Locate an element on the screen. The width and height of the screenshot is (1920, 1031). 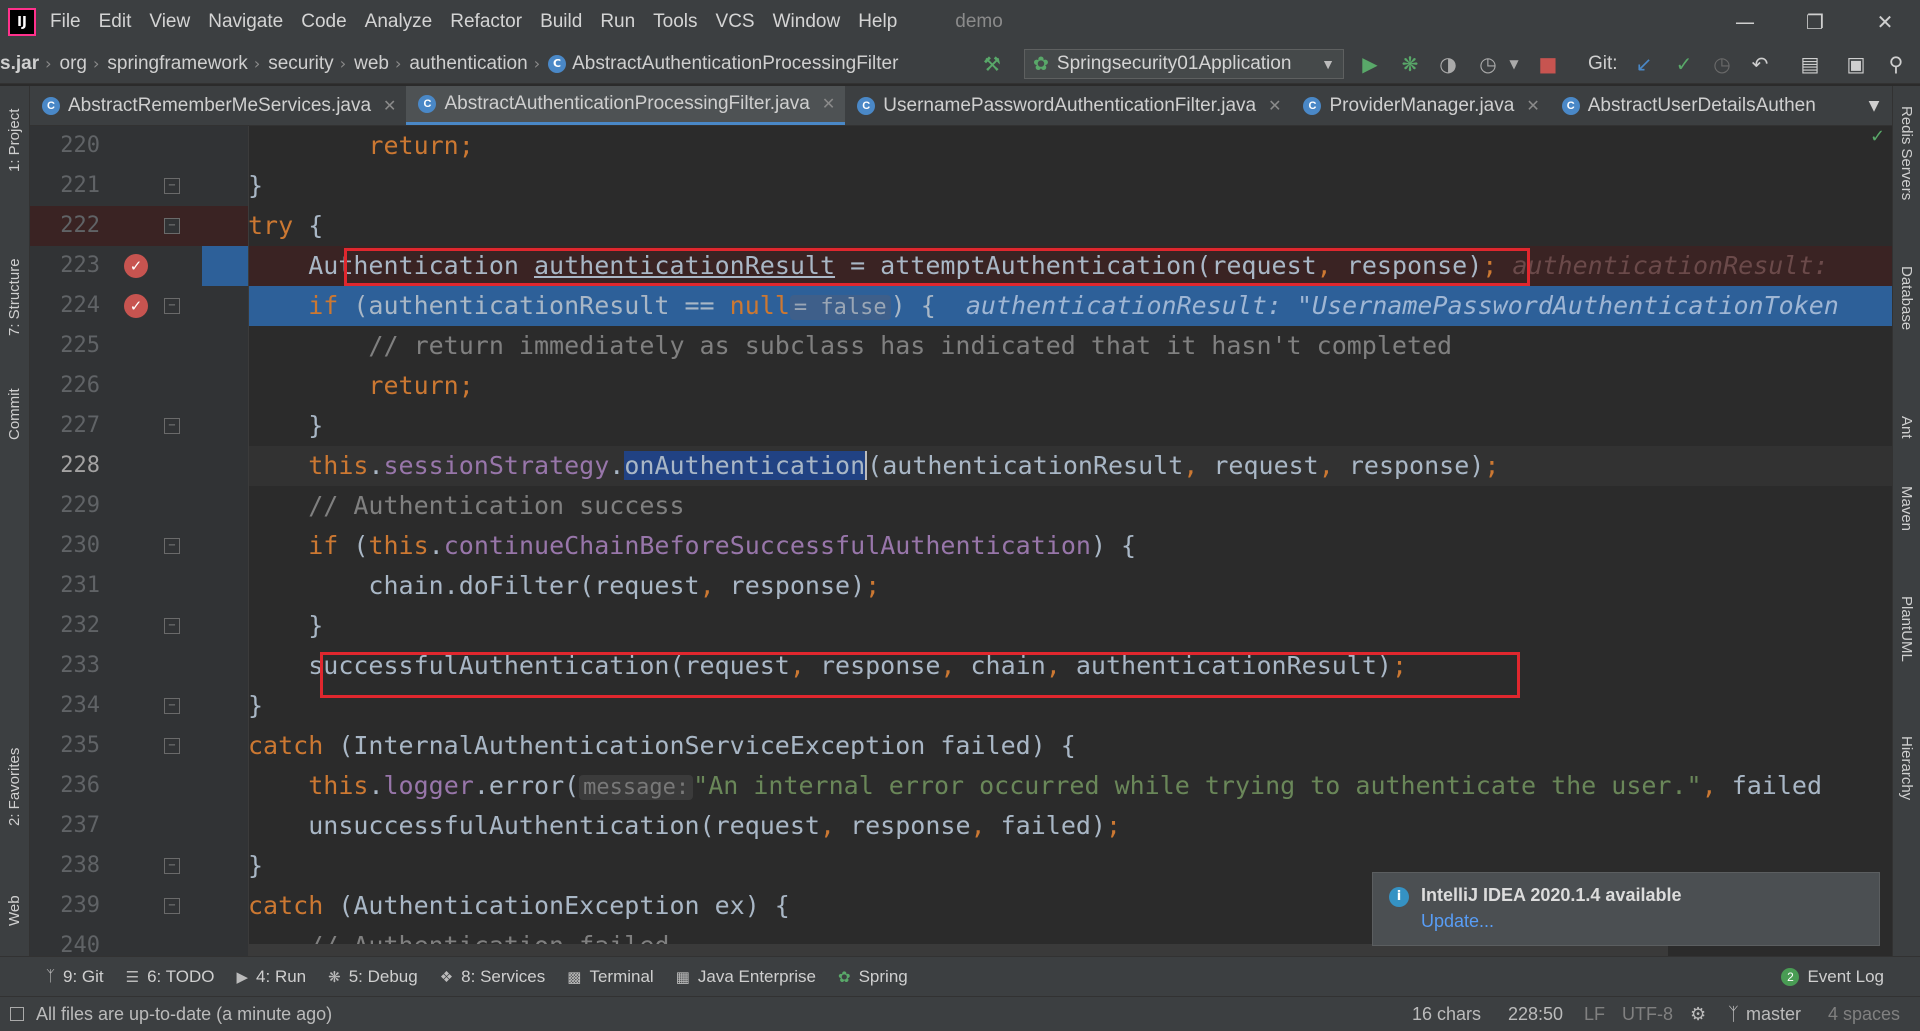
rollback-icon: ↶ is located at coordinates (1760, 64).